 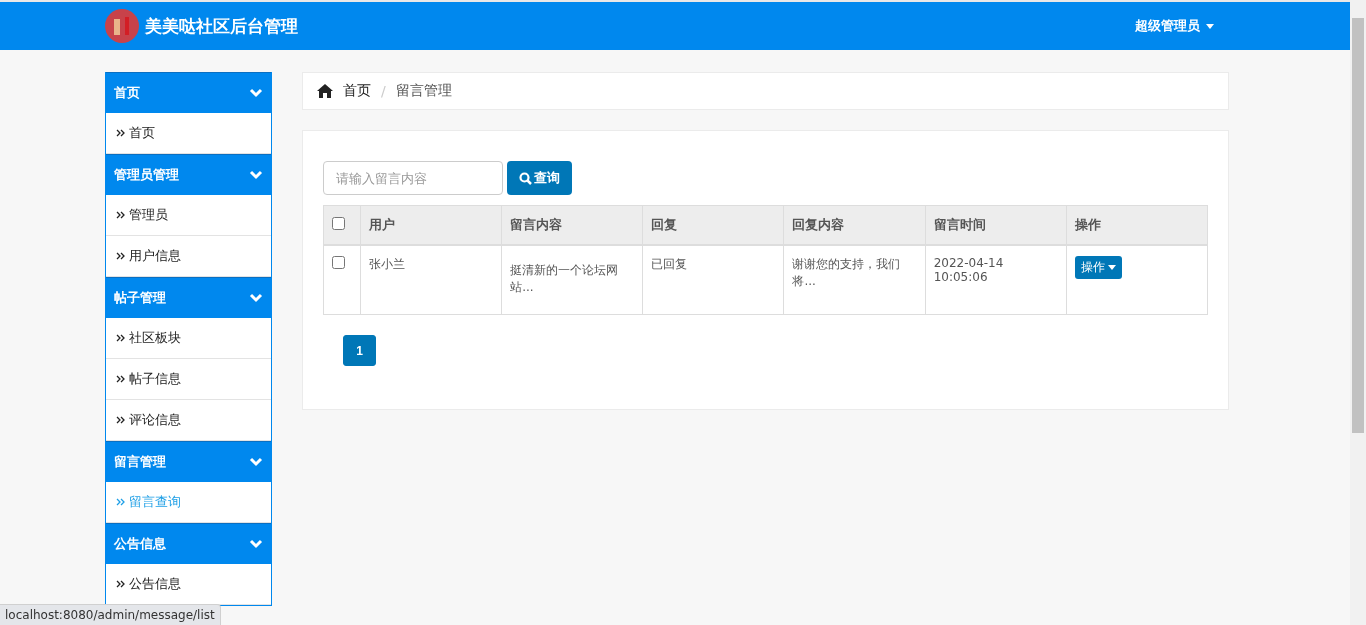 What do you see at coordinates (539, 178) in the screenshot?
I see `search-button: 查询` at bounding box center [539, 178].